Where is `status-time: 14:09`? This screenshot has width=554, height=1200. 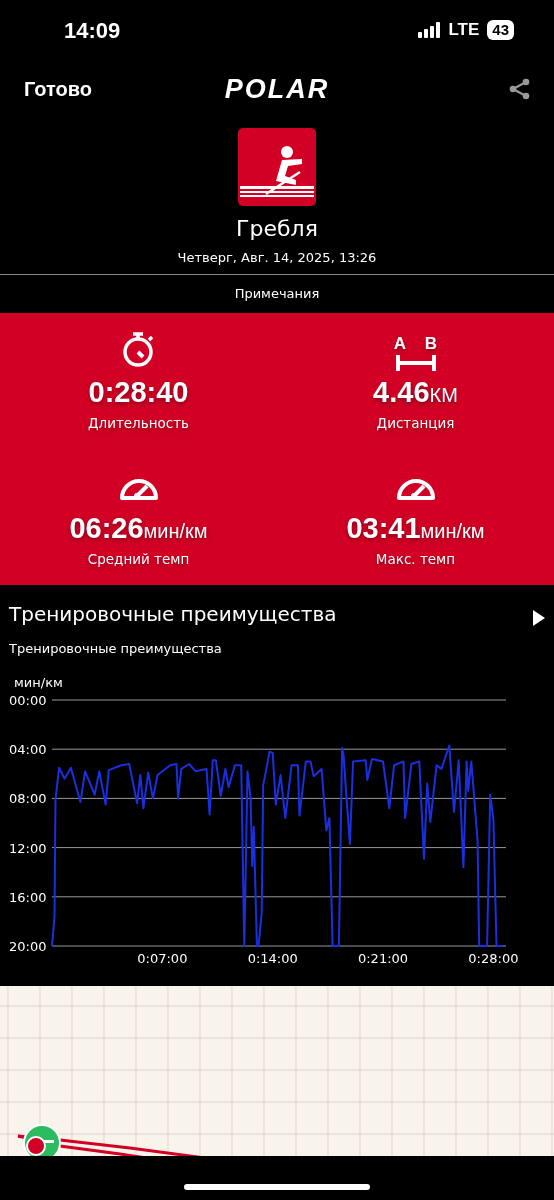 status-time: 14:09 is located at coordinates (92, 30).